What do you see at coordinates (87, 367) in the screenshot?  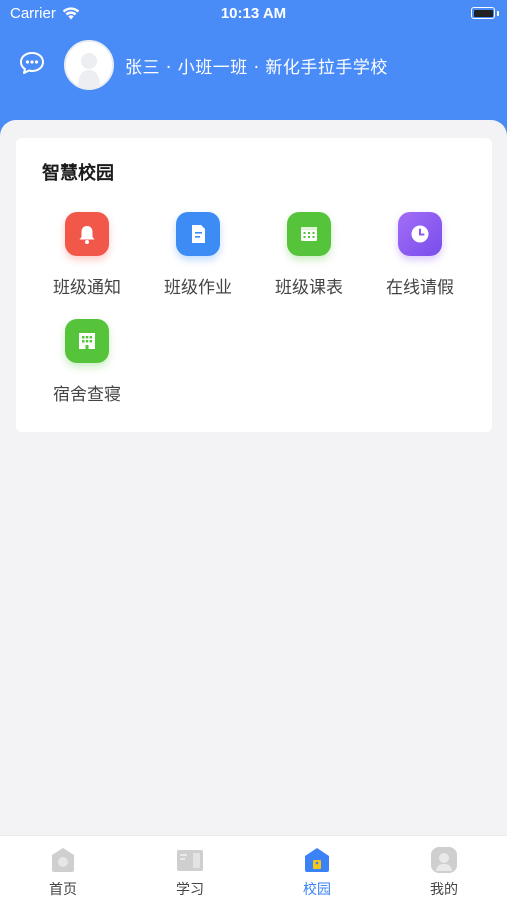 I see `dorm-check-button: 宿舍查寝` at bounding box center [87, 367].